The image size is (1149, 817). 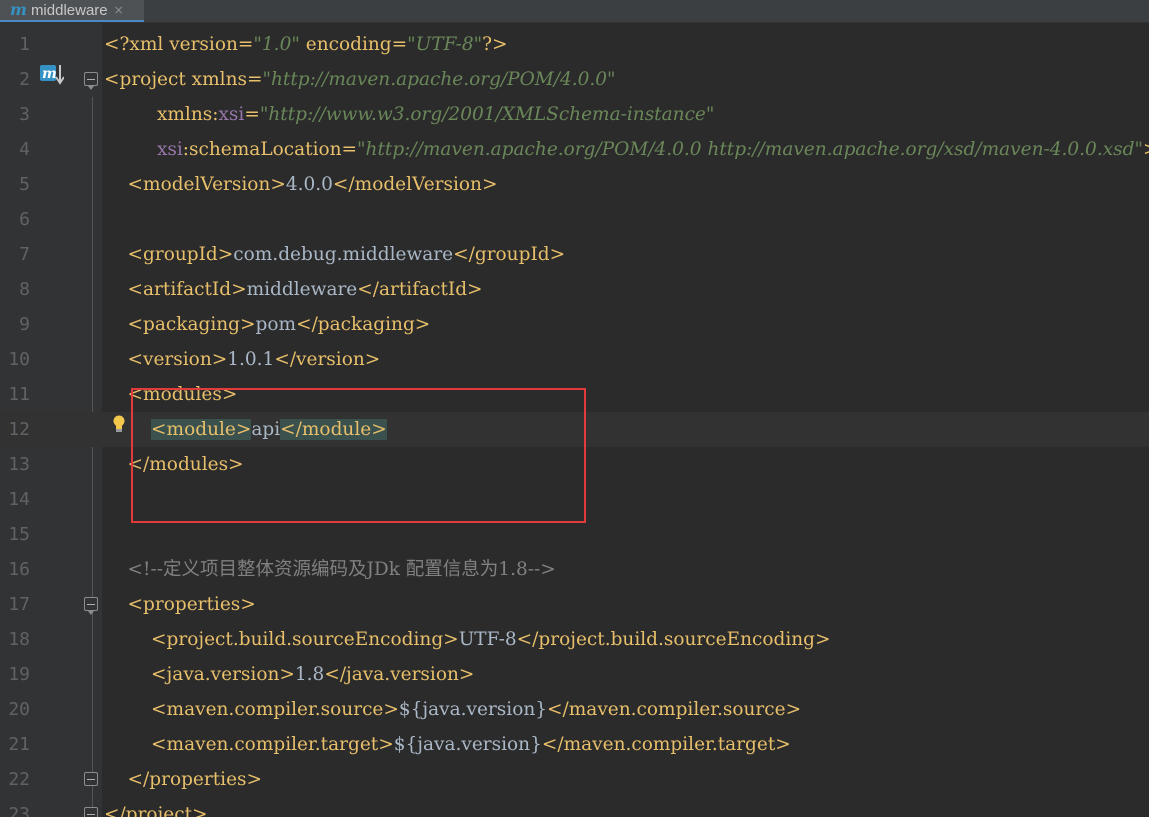 What do you see at coordinates (242, 359) in the screenshot?
I see `code-text: <version>1.0.1</version>` at bounding box center [242, 359].